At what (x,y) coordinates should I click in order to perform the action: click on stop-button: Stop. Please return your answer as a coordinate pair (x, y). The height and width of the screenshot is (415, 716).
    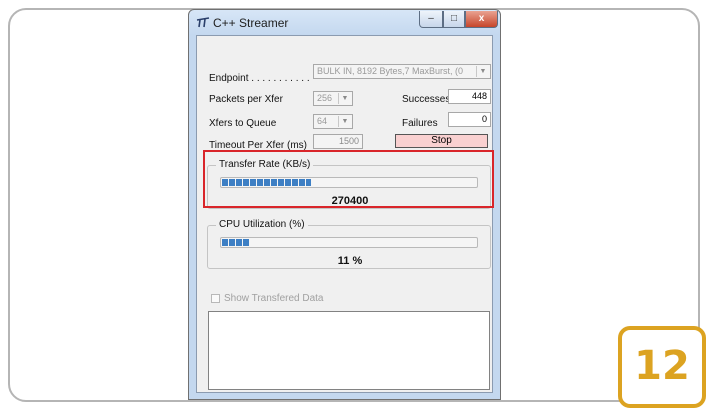
    Looking at the image, I should click on (441, 141).